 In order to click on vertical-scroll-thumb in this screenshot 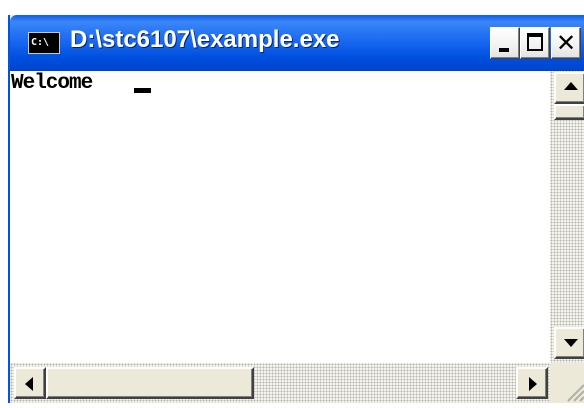, I will do `click(569, 112)`.